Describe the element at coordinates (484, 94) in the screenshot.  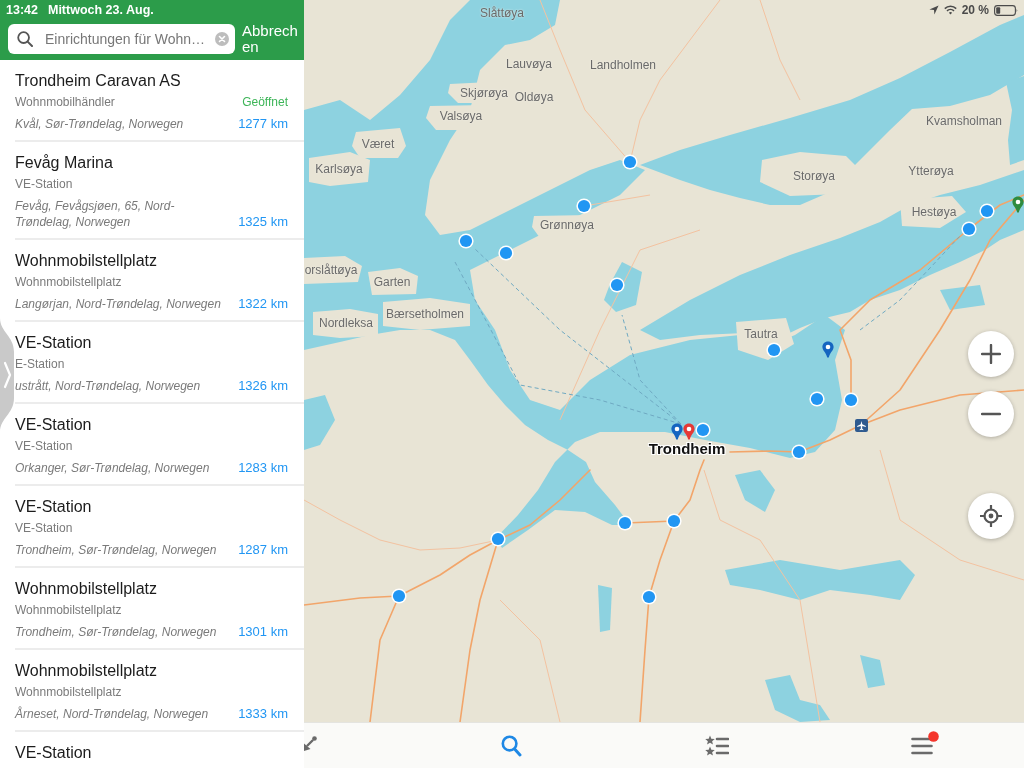
I see `place-label: Skjørøya` at that location.